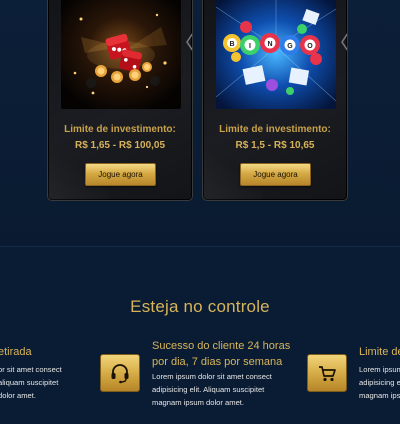 This screenshot has width=400, height=424. I want to click on svg-text: O, so click(310, 46).